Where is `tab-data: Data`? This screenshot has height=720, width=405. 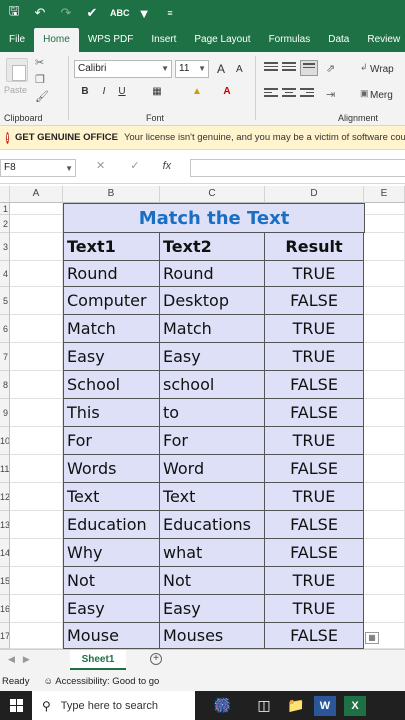 tab-data: Data is located at coordinates (338, 40).